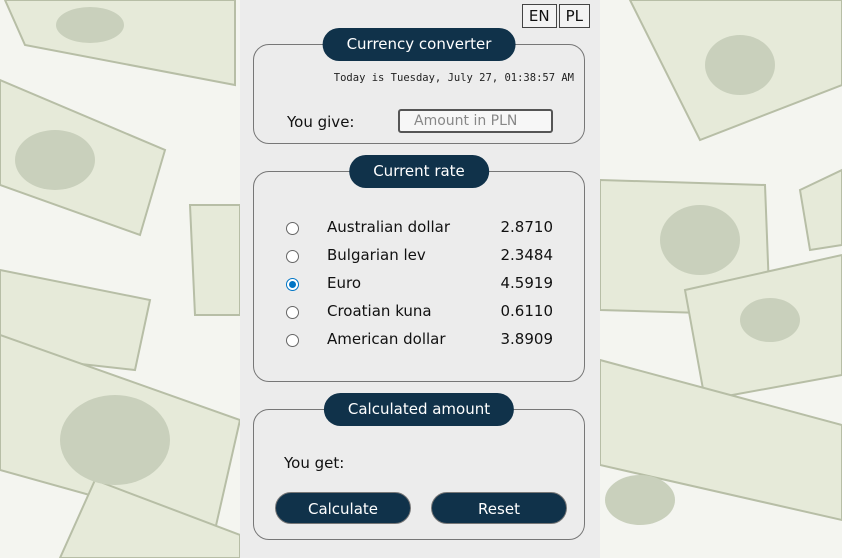 This screenshot has width=842, height=558. I want to click on language-switcher: EN PL, so click(555, 16).